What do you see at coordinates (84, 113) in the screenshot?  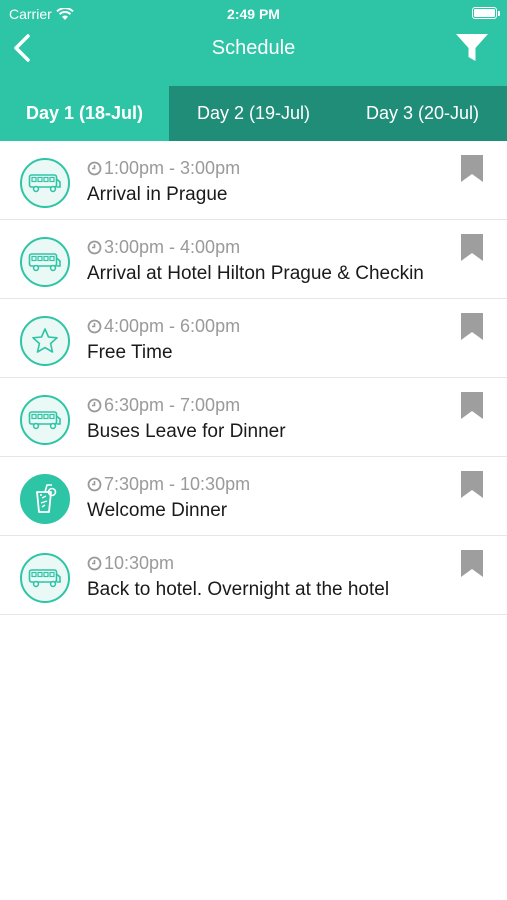 I see `tab-day-1: Day 1 (18-Jul)` at bounding box center [84, 113].